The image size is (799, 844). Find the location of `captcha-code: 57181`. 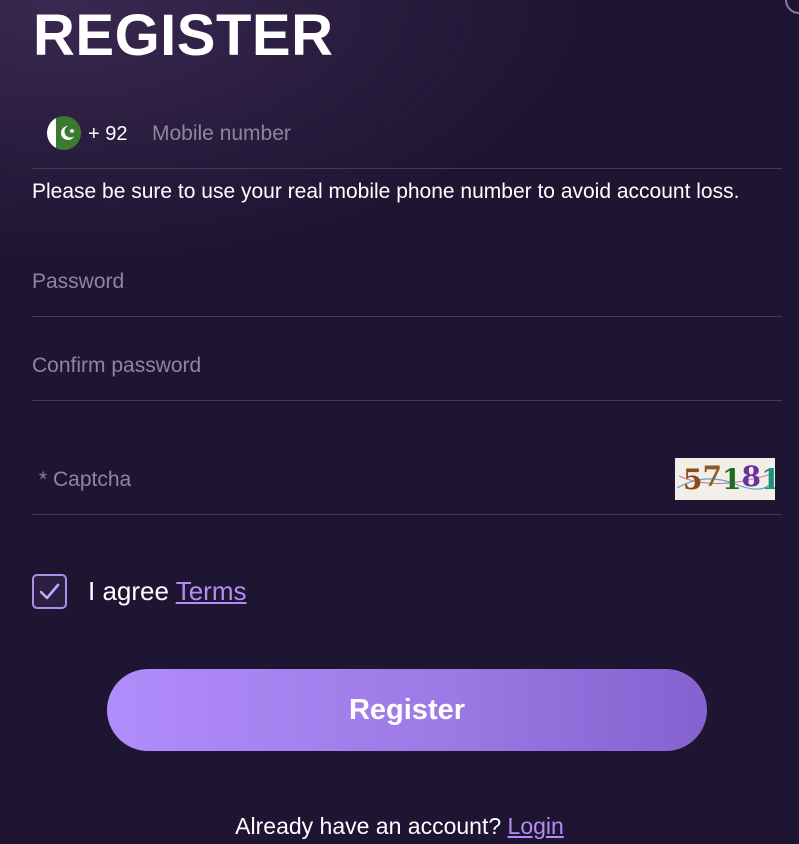

captcha-code: 57181 is located at coordinates (729, 478).